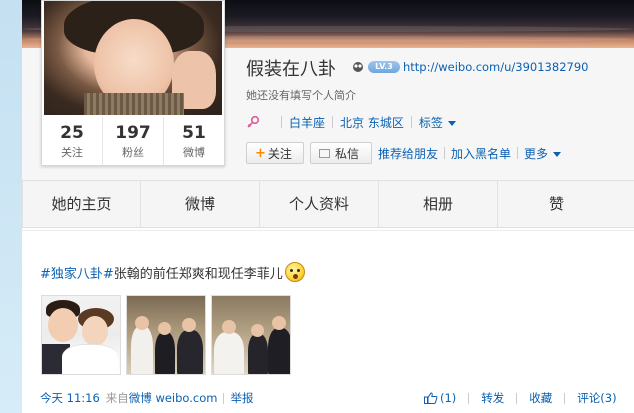 The height and width of the screenshot is (413, 634). What do you see at coordinates (347, 153) in the screenshot?
I see `message-label: 私信` at bounding box center [347, 153].